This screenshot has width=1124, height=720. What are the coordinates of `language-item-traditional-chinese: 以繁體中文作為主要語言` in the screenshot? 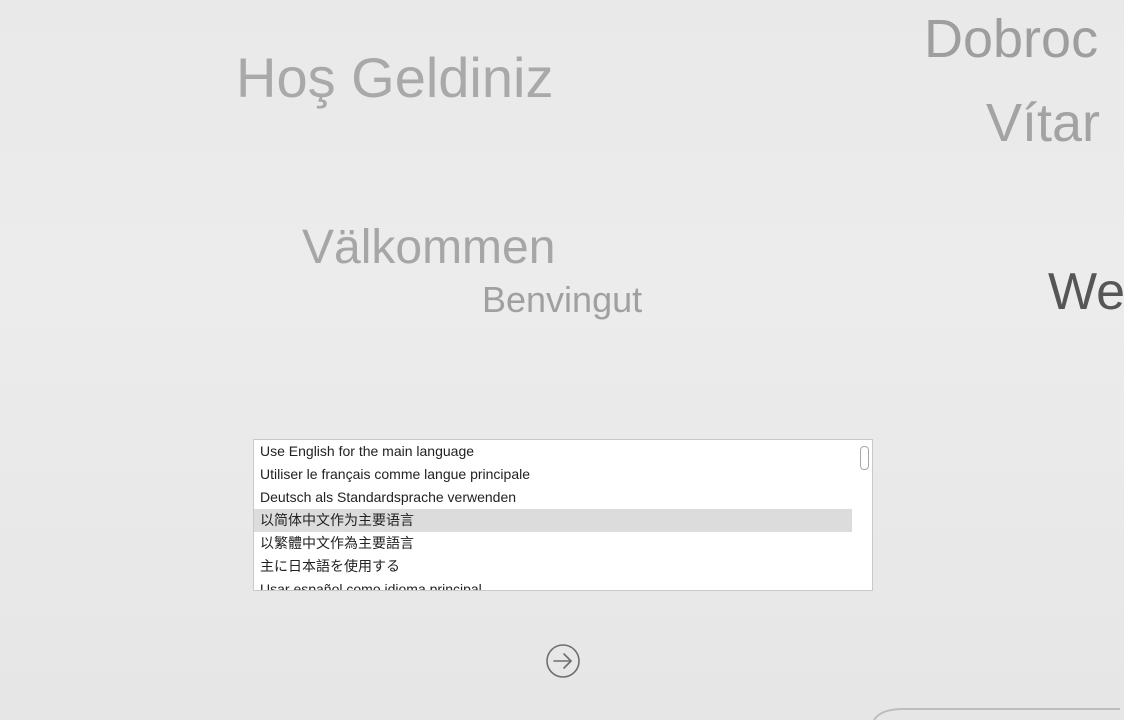 It's located at (553, 543).